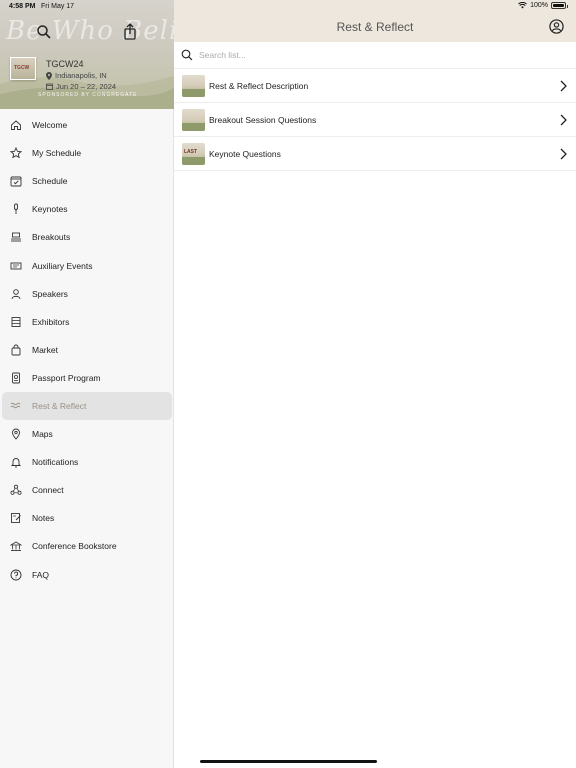  What do you see at coordinates (87, 575) in the screenshot?
I see `sidebar-item-faq: FAQ` at bounding box center [87, 575].